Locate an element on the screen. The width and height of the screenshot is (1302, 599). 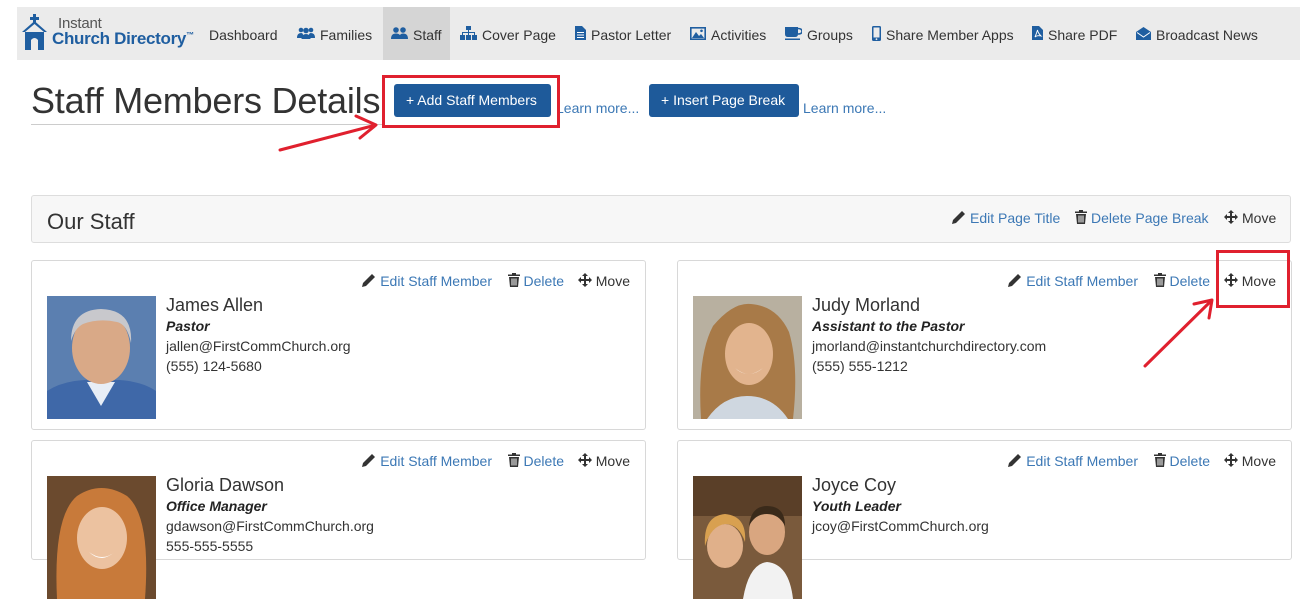
nav-label: Groups is located at coordinates (830, 34).